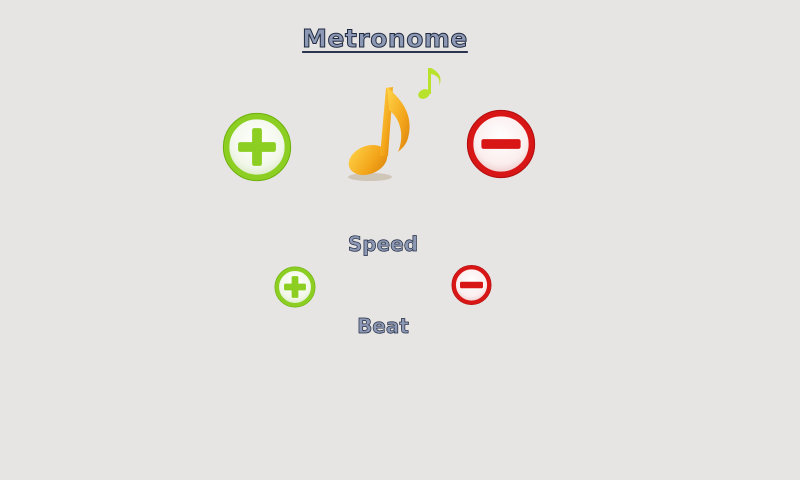  What do you see at coordinates (385, 39) in the screenshot?
I see `app-title: Metronome` at bounding box center [385, 39].